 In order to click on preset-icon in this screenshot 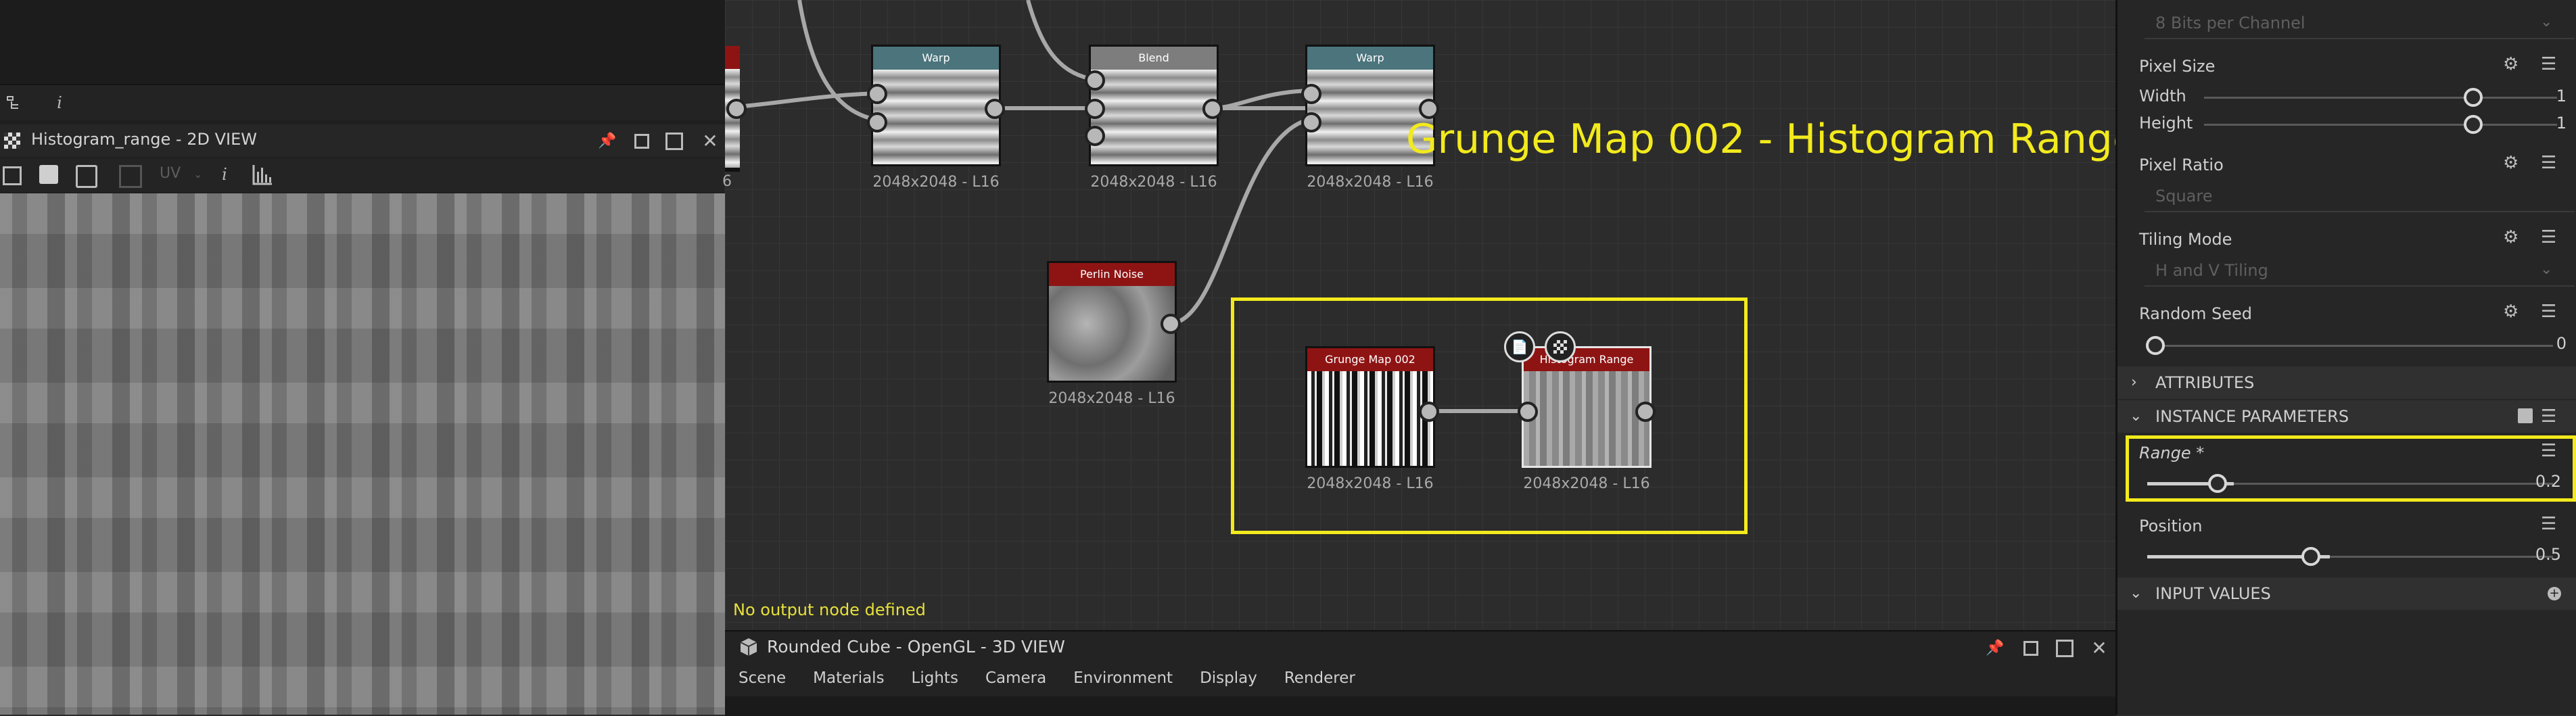, I will do `click(2525, 415)`.